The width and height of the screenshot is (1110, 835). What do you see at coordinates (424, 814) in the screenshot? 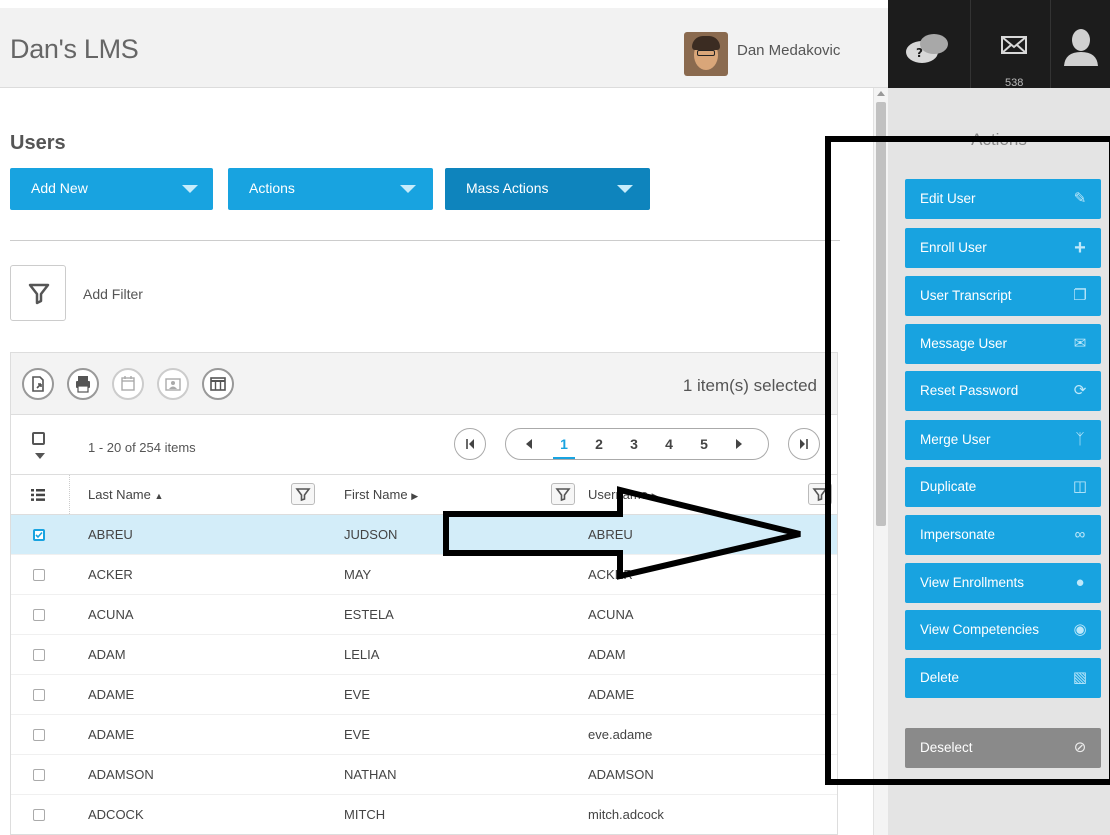
I see `table-row: ADCOCK MITCH mitch.adcock` at bounding box center [424, 814].